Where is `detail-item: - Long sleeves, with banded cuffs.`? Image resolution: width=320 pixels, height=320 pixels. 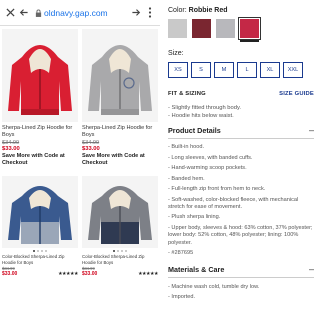 detail-item: - Long sleeves, with banded cuffs. is located at coordinates (210, 157).